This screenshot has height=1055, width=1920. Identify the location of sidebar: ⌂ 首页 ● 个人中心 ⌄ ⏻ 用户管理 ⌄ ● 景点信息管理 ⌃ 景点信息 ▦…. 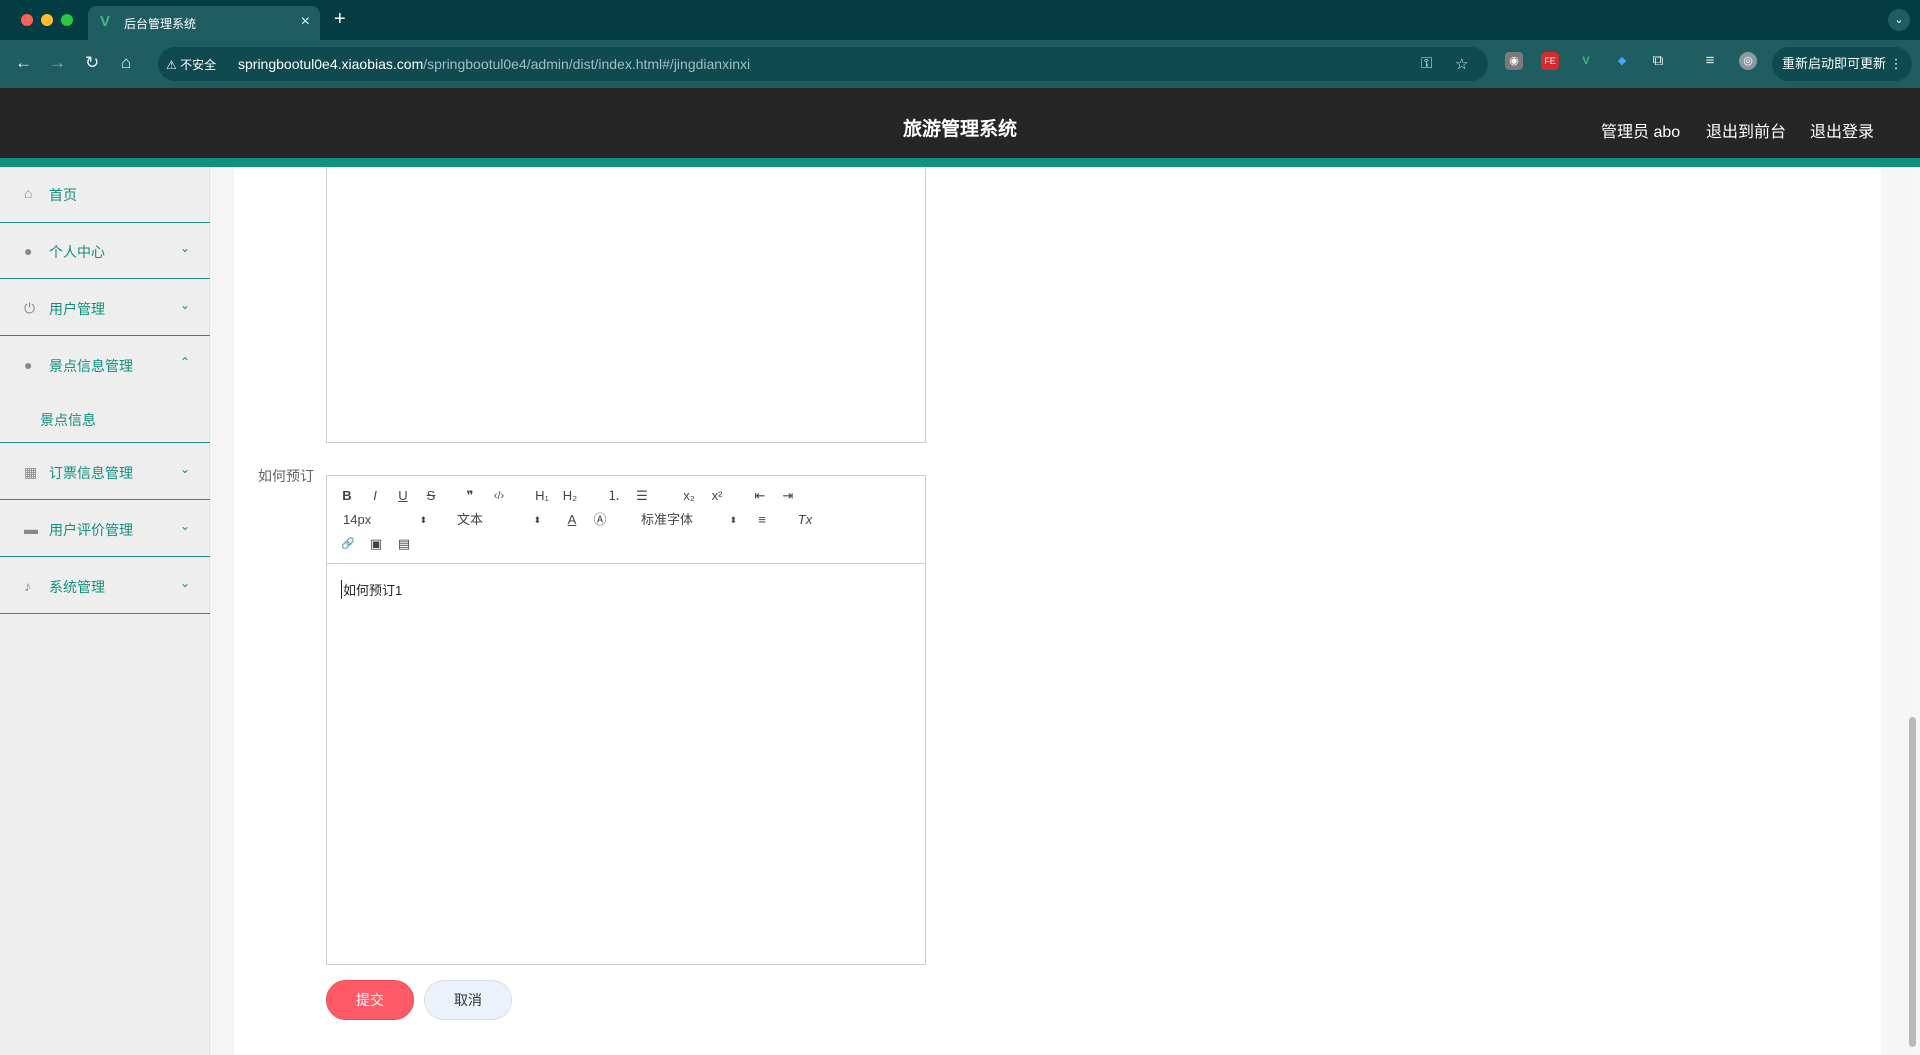
(105, 611).